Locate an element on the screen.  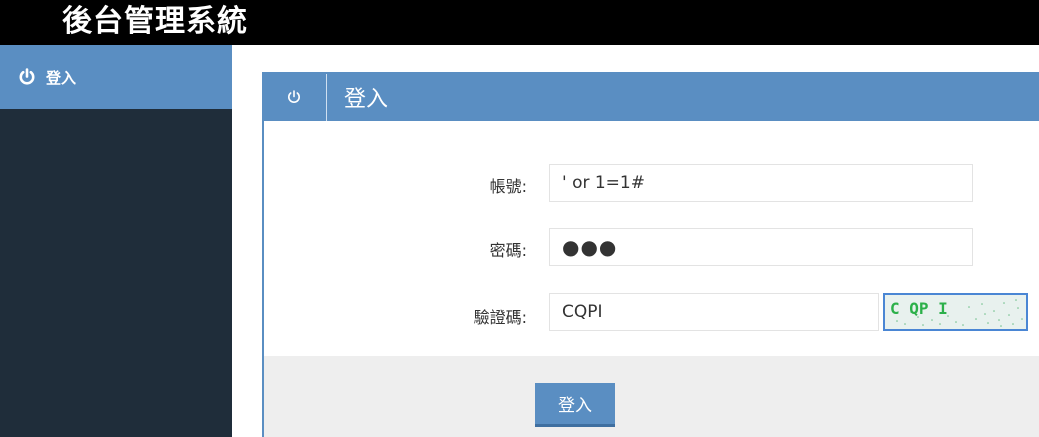
panel-footer: 登入 is located at coordinates (651, 396).